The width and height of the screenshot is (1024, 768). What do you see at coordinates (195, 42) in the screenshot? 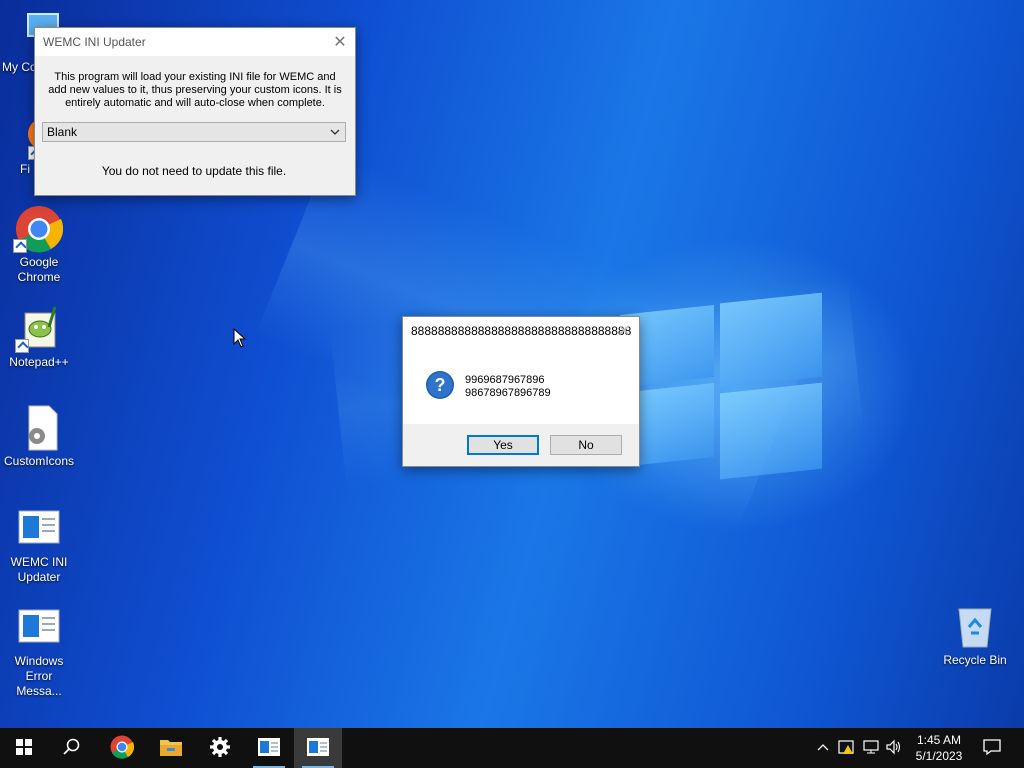
I see `title-bar: WEMC INI Updater ✕` at bounding box center [195, 42].